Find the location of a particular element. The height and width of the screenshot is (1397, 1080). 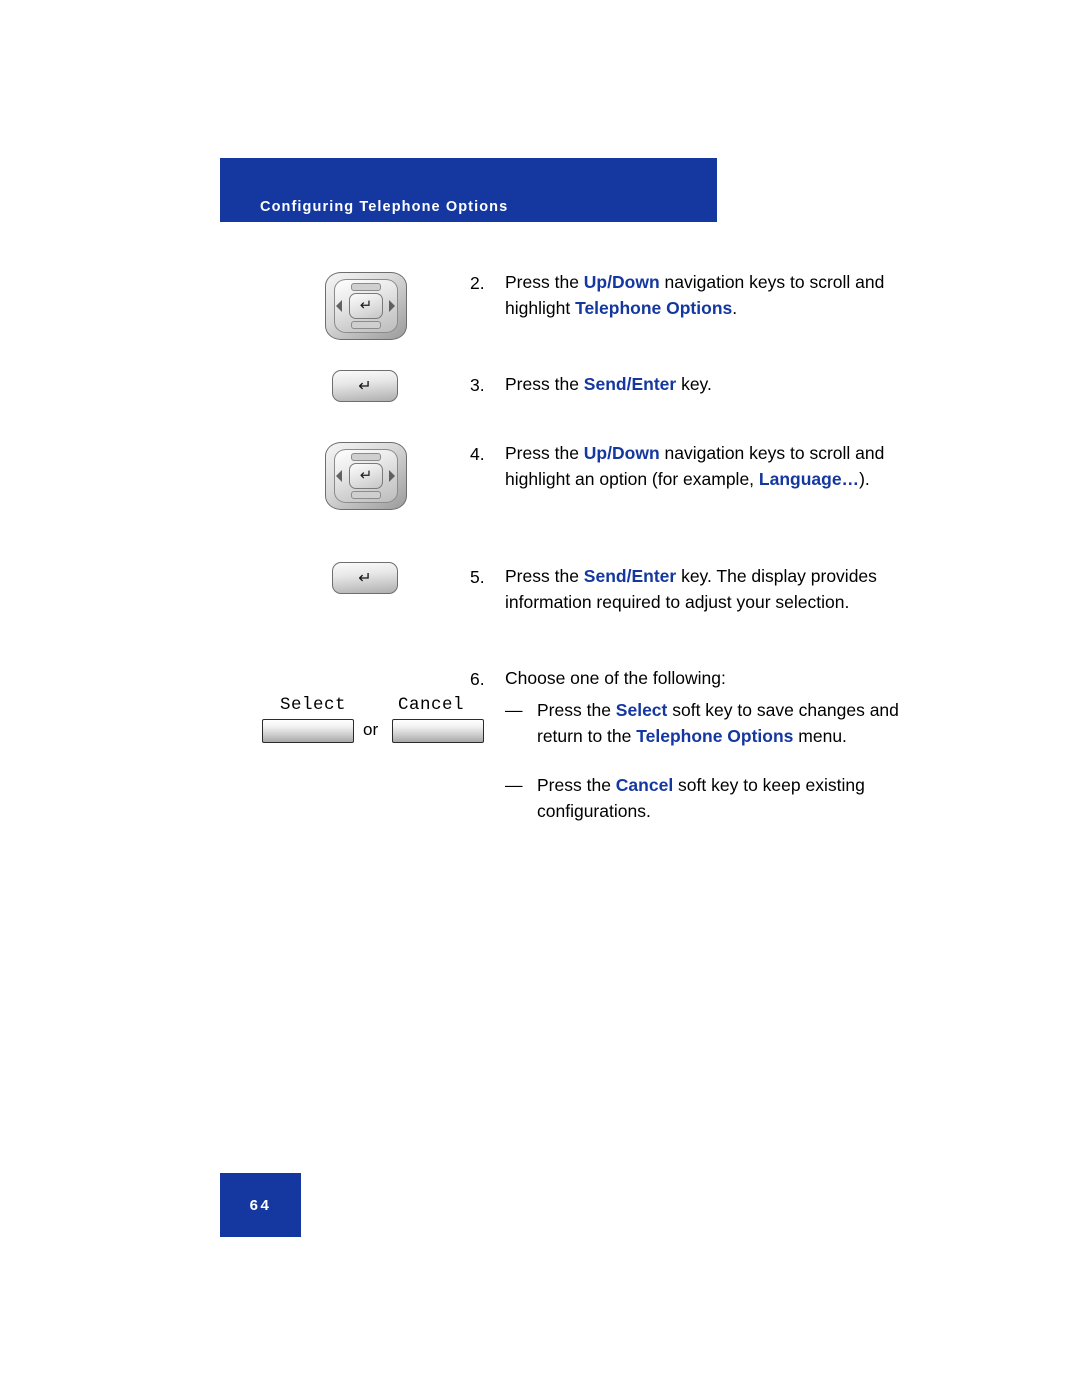

select-term: Select is located at coordinates (641, 710).